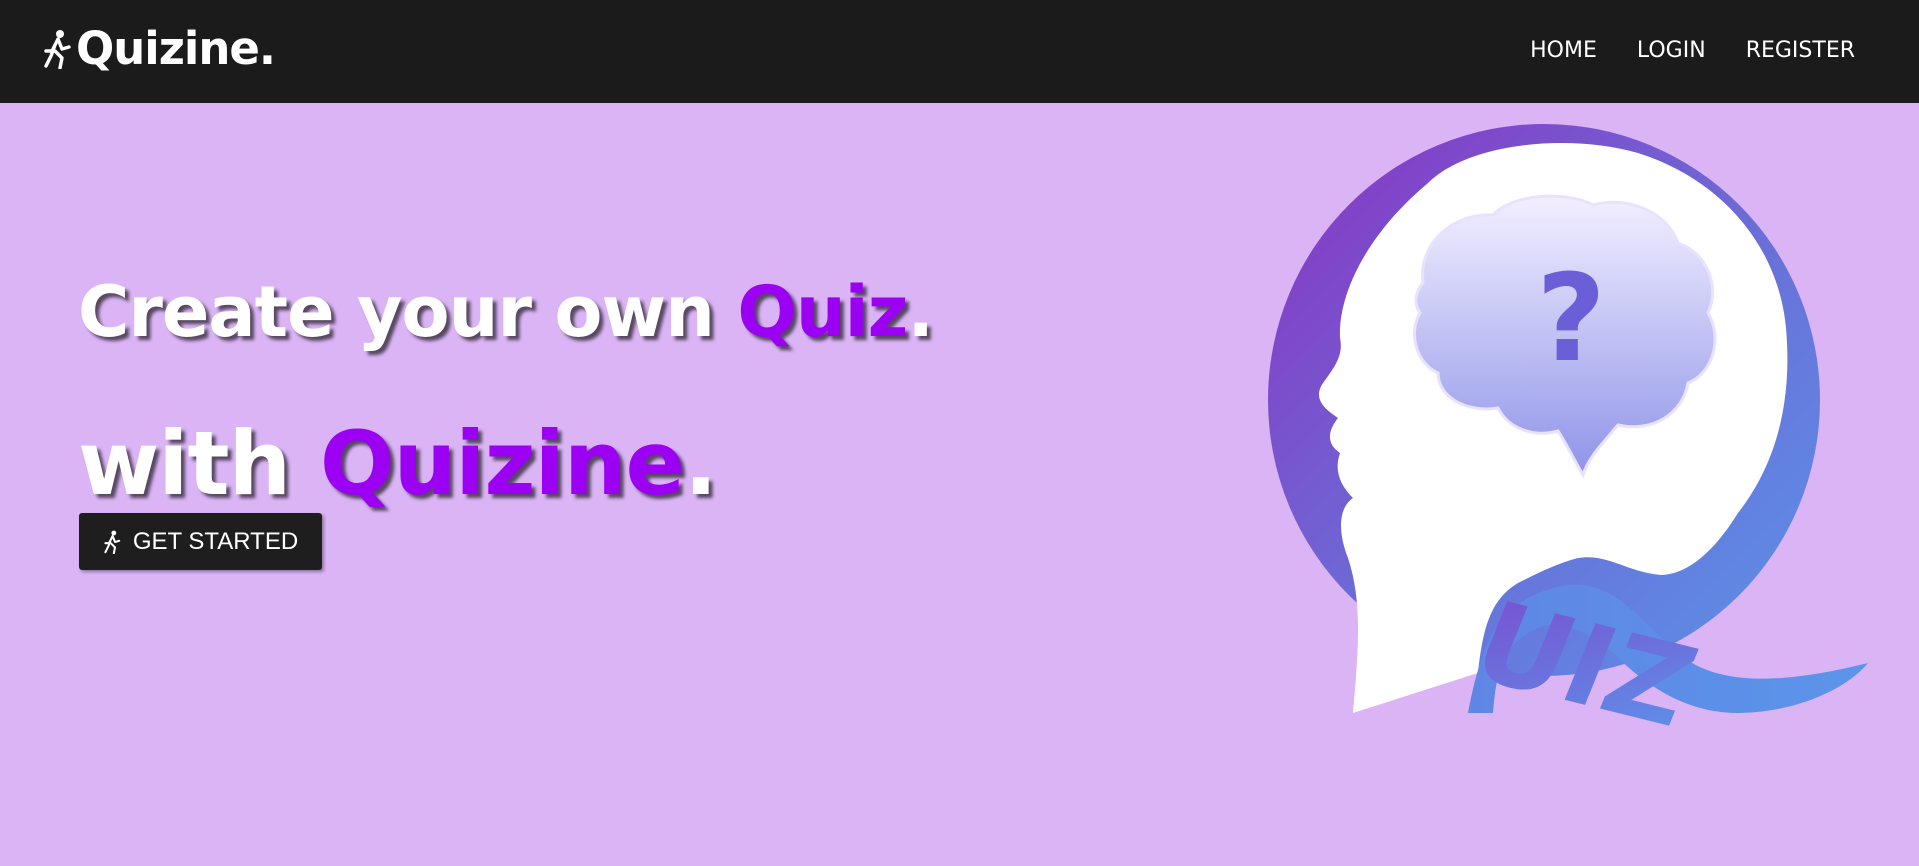 The image size is (1919, 866). Describe the element at coordinates (1571, 319) in the screenshot. I see `logo-question-mark: ?` at that location.